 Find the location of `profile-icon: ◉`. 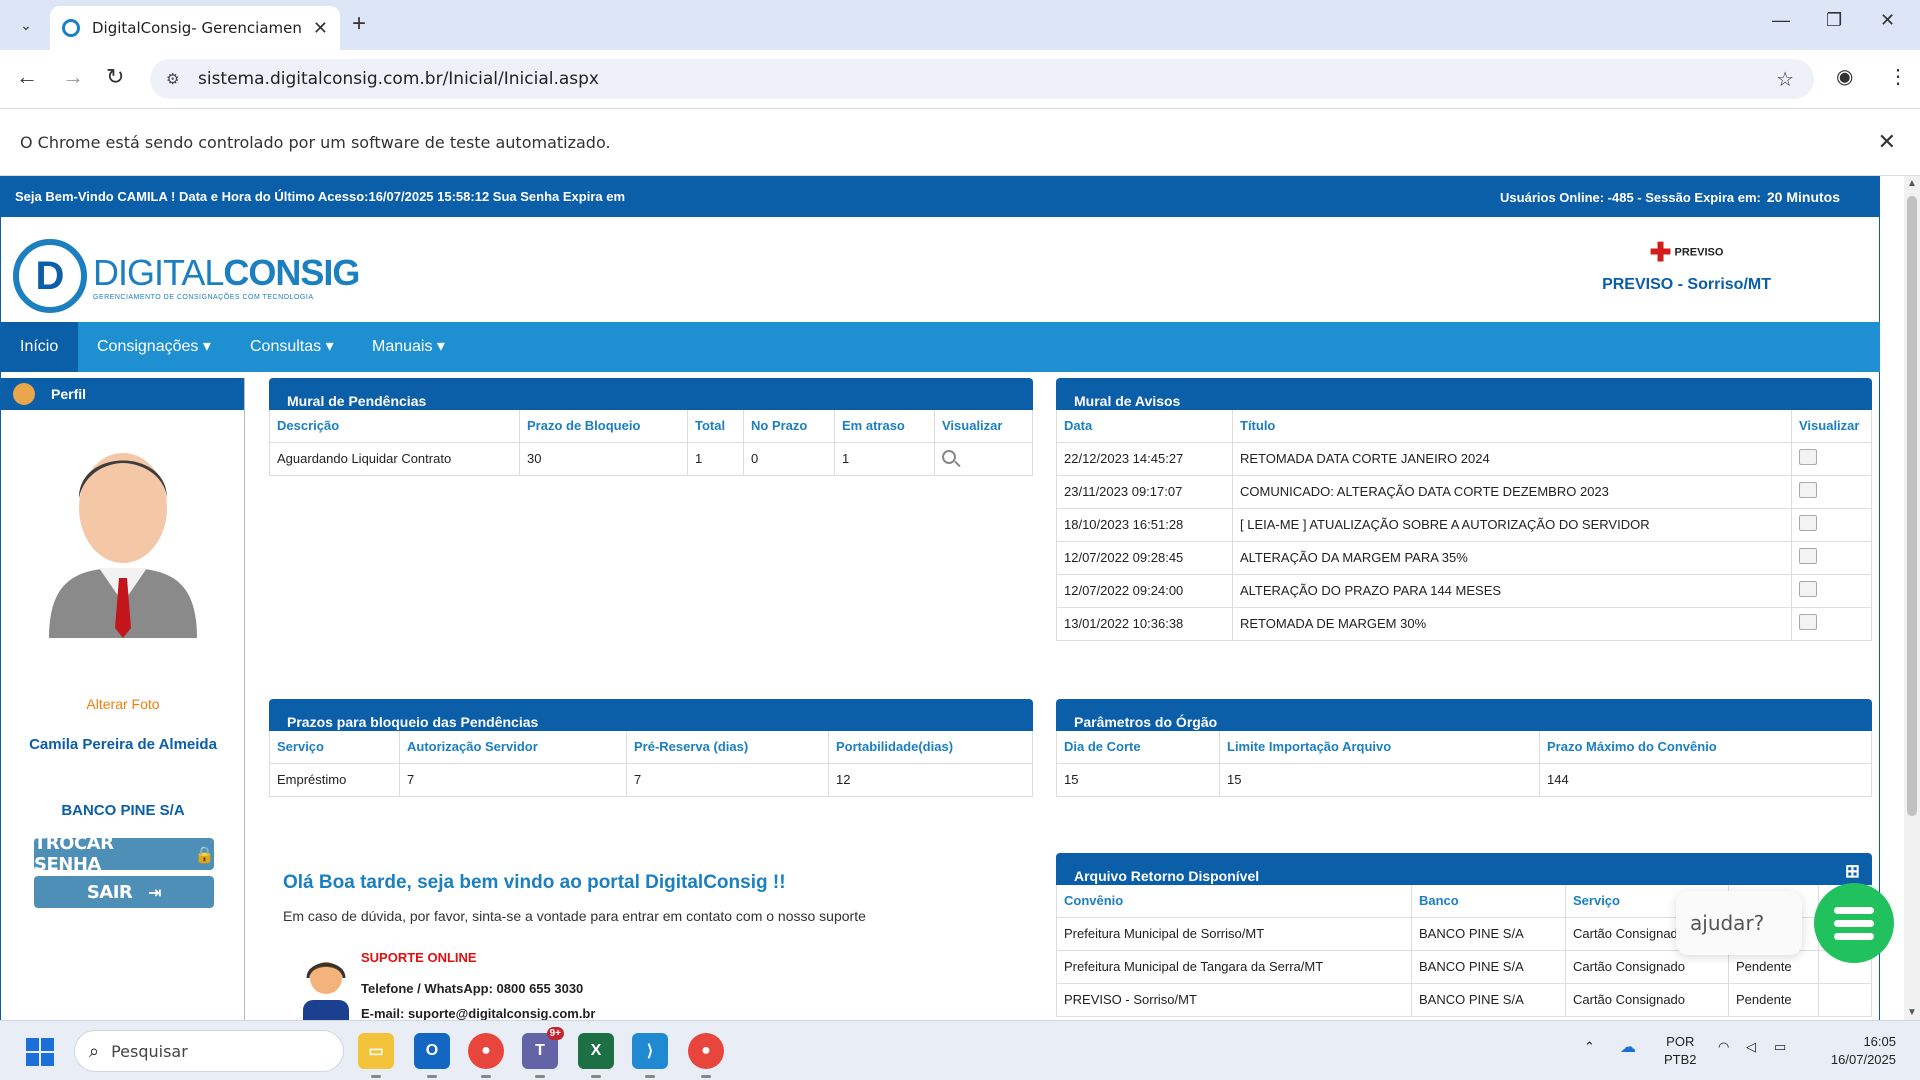

profile-icon: ◉ is located at coordinates (1844, 76).